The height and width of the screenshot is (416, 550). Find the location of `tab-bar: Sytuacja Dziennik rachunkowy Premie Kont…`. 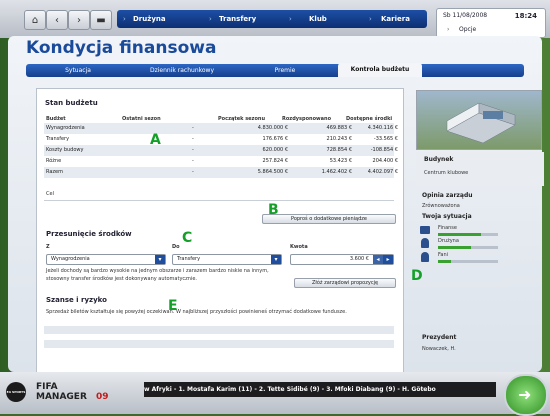

tab-bar: Sytuacja Dziennik rachunkowy Premie Kont… is located at coordinates (275, 70).